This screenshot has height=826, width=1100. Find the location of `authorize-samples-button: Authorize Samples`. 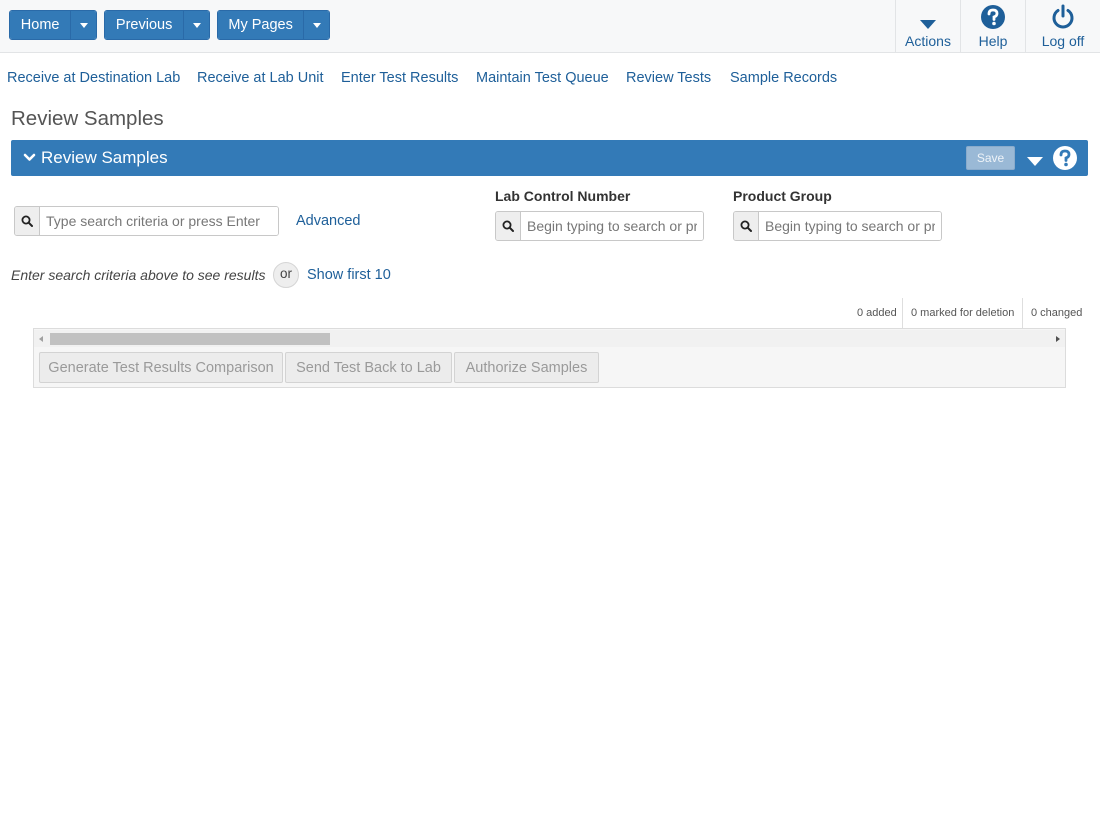

authorize-samples-button: Authorize Samples is located at coordinates (526, 367).